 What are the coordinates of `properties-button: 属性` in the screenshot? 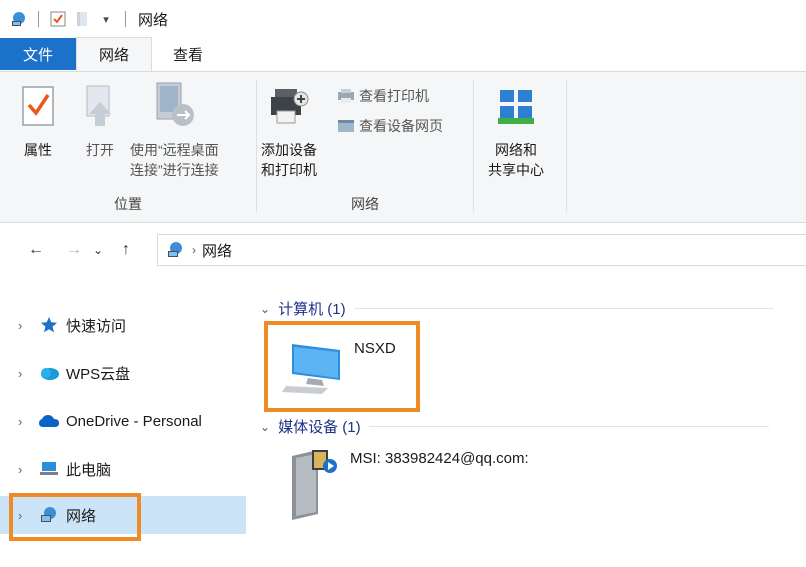 It's located at (38, 120).